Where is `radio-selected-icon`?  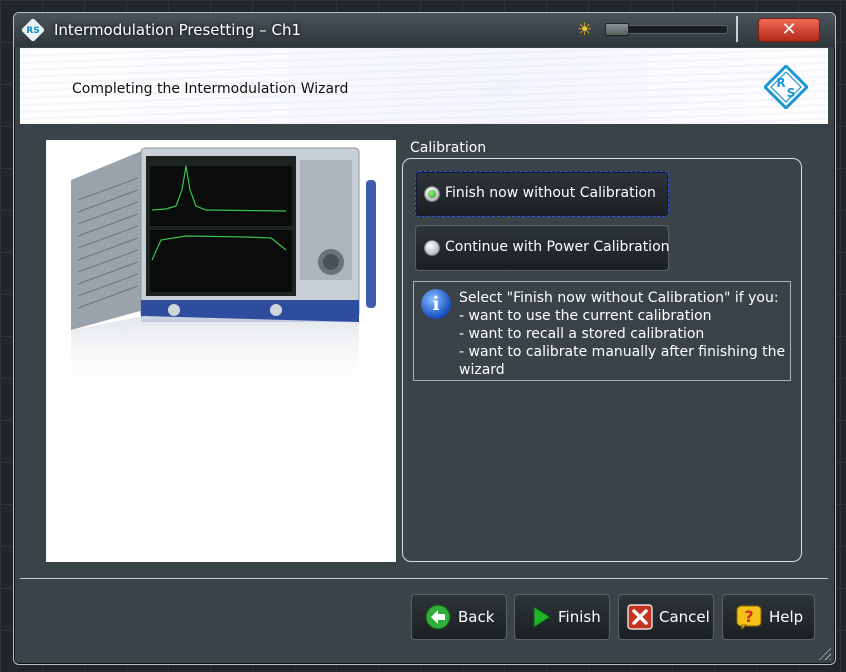 radio-selected-icon is located at coordinates (432, 194).